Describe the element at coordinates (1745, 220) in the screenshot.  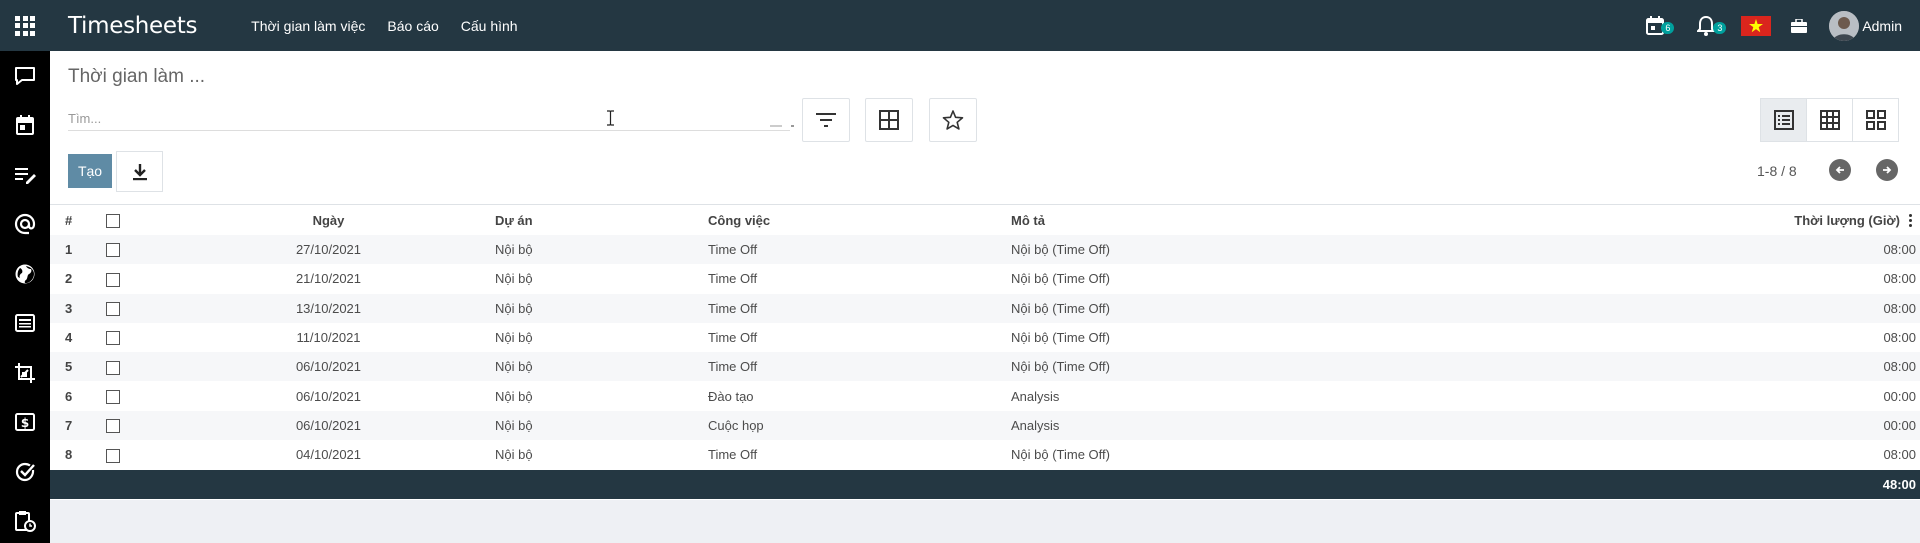
I see `column-header-duration: Thời lượng (Giờ)` at that location.